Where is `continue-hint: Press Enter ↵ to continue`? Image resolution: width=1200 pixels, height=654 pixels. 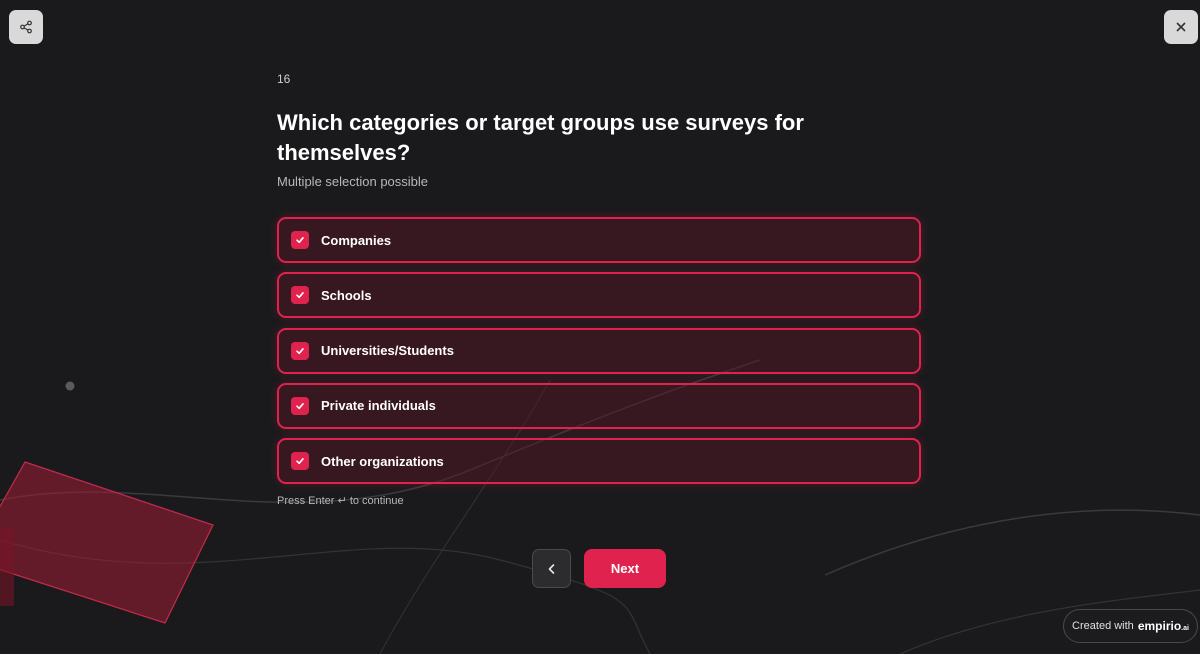 continue-hint: Press Enter ↵ to continue is located at coordinates (340, 500).